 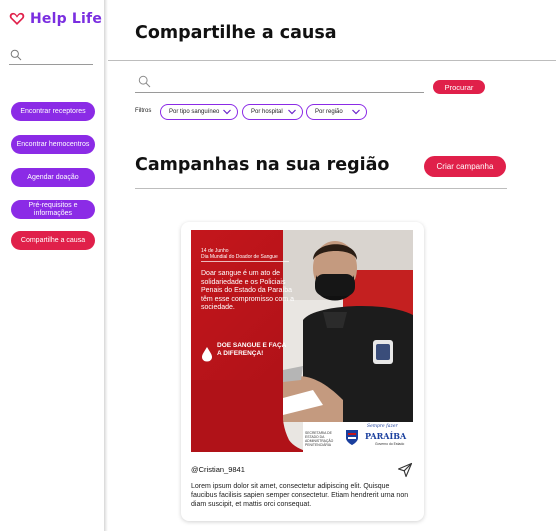 I want to click on sidebar-item-compartilhe-a-causa: Compartilhe a causa, so click(x=53, y=240).